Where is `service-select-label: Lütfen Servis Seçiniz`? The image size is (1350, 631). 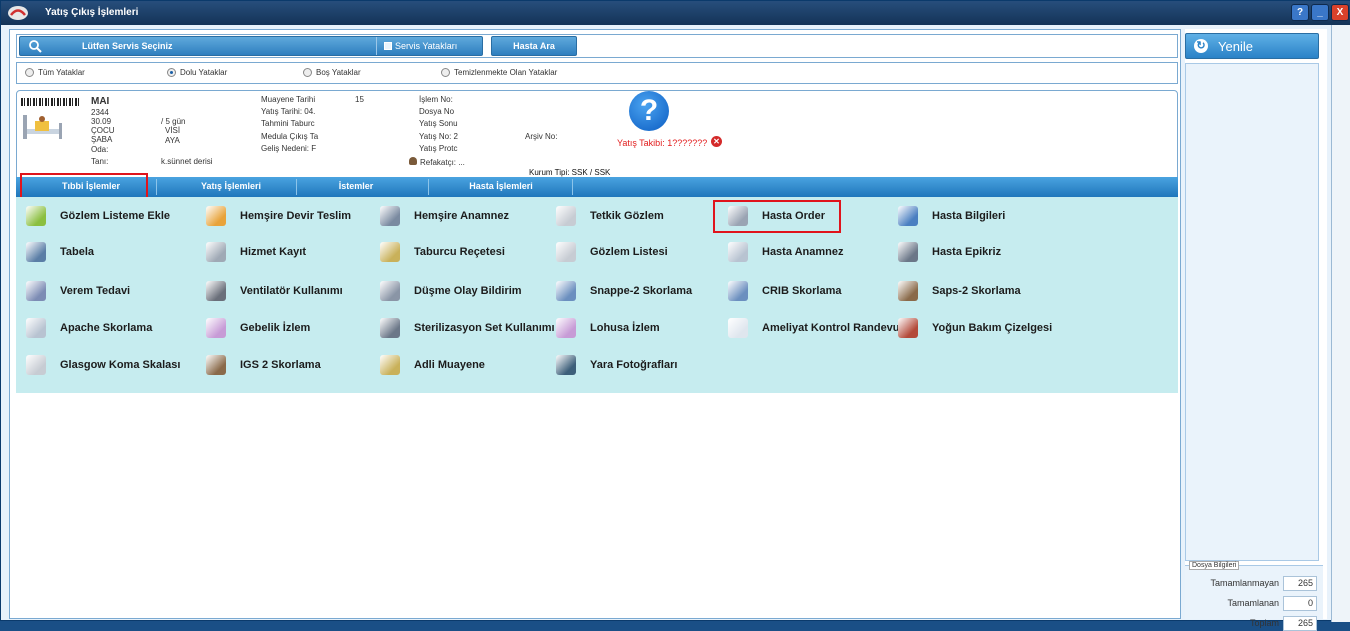
service-select-label: Lütfen Servis Seçiniz is located at coordinates (127, 46).